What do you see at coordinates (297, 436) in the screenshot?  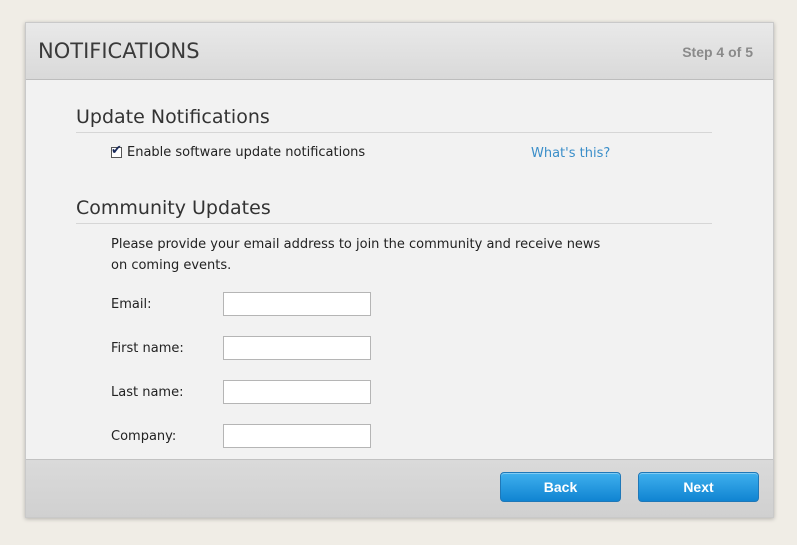 I see `company-field` at bounding box center [297, 436].